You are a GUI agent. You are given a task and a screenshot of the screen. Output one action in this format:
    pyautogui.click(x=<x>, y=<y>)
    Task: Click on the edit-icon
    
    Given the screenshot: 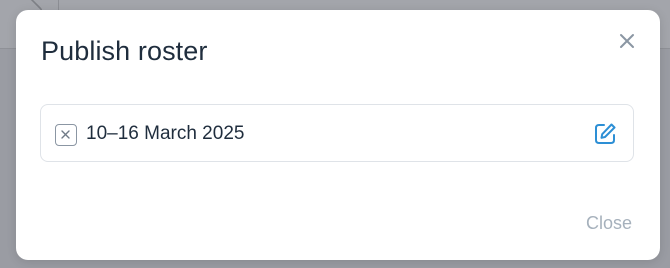 What is the action you would take?
    pyautogui.click(x=605, y=134)
    